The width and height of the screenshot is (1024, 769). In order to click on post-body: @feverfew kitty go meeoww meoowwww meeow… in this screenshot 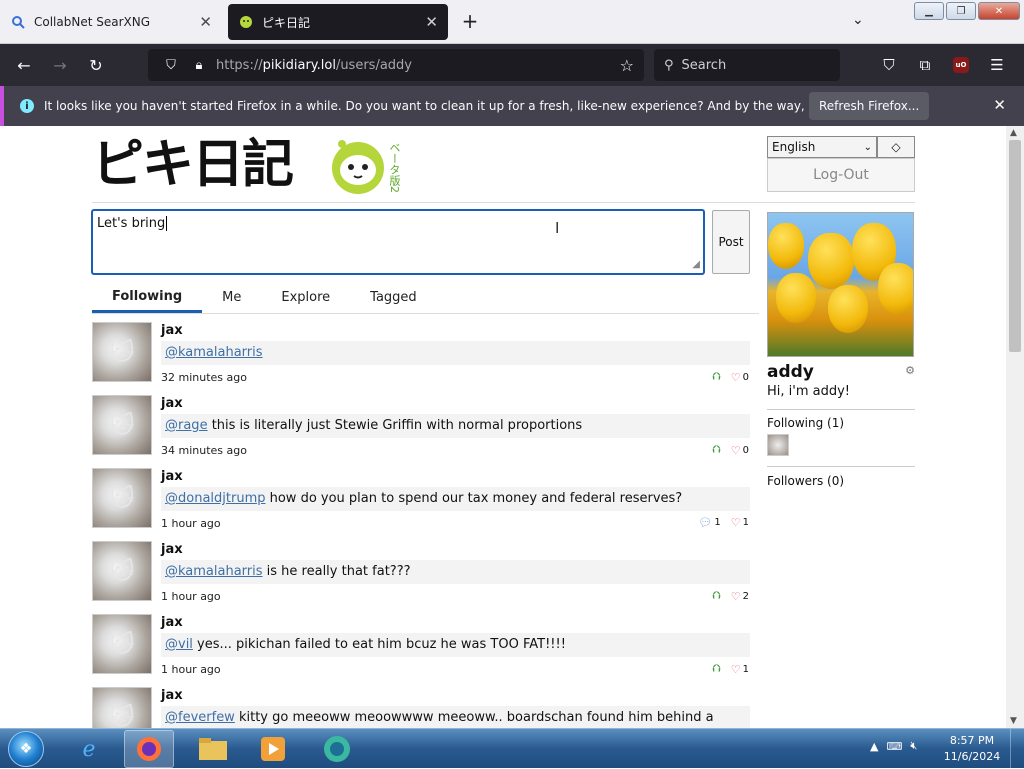, I will do `click(455, 717)`.